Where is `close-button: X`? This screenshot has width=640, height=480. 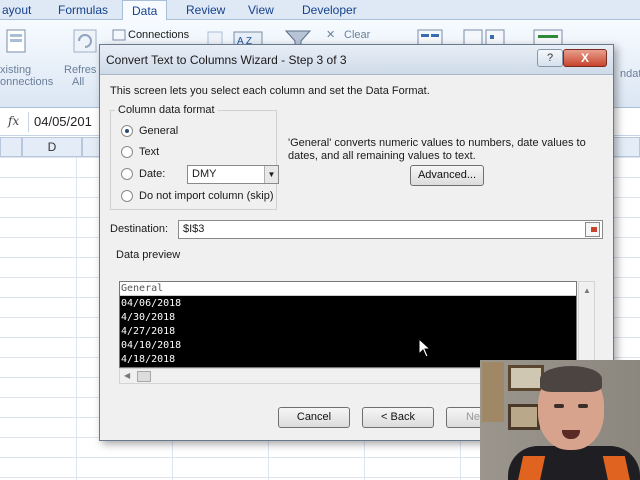
close-button: X is located at coordinates (585, 58).